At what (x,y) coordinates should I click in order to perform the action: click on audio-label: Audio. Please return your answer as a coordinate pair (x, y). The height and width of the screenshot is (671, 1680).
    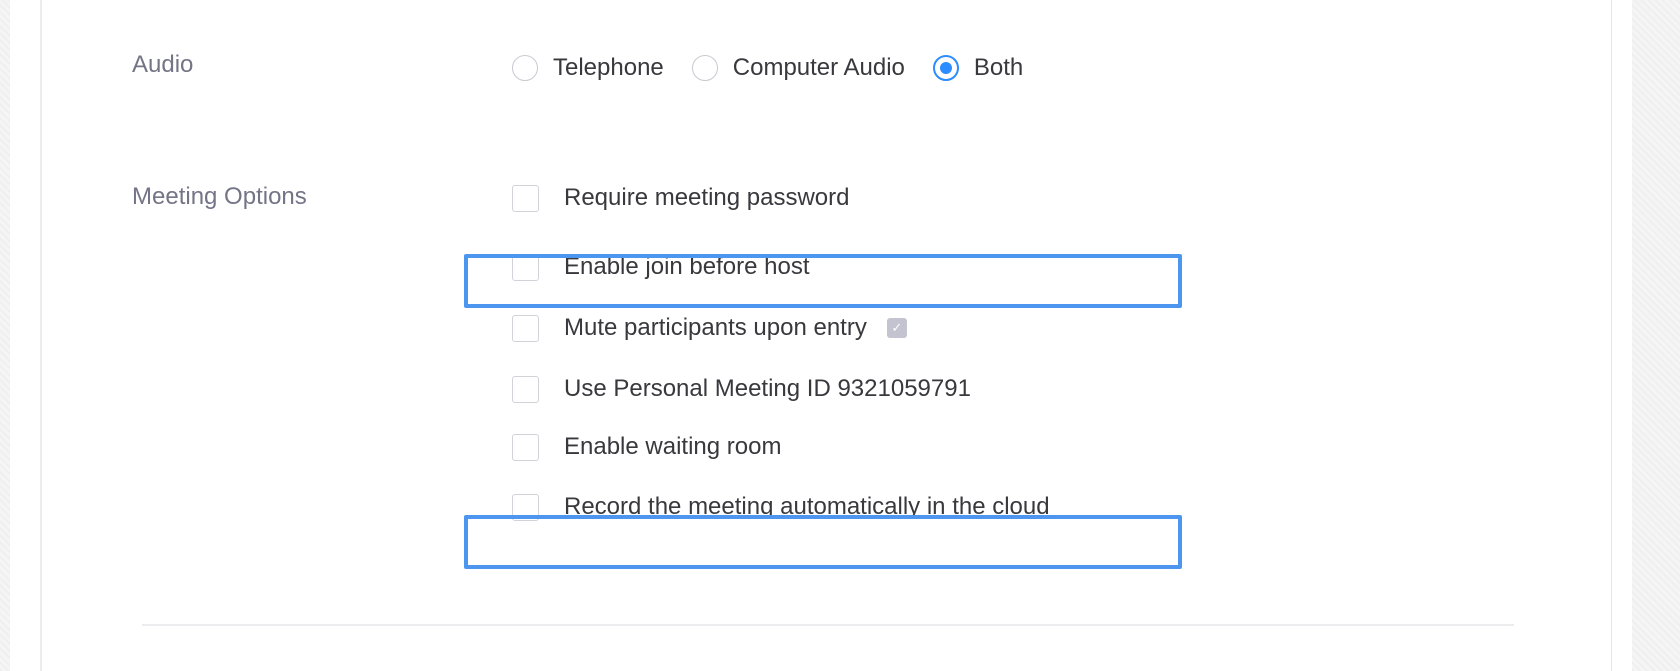
    Looking at the image, I should click on (163, 64).